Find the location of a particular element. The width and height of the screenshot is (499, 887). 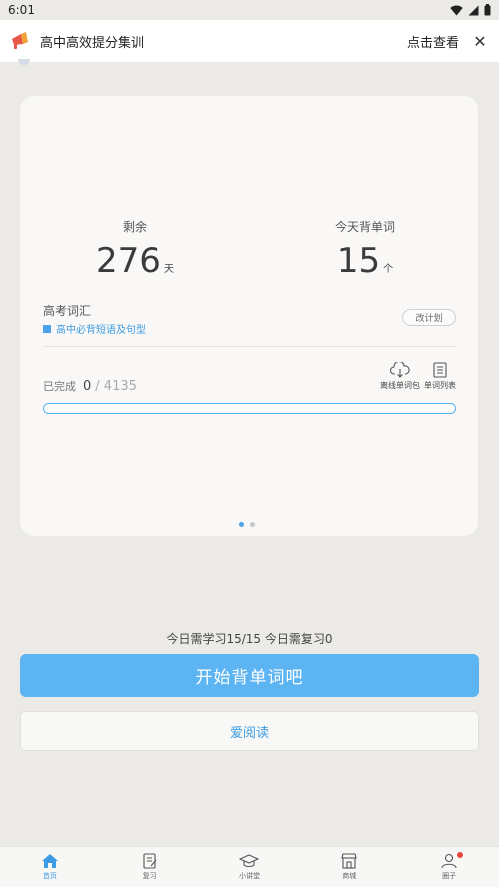

nav-circle: 圈子 is located at coordinates (449, 867).